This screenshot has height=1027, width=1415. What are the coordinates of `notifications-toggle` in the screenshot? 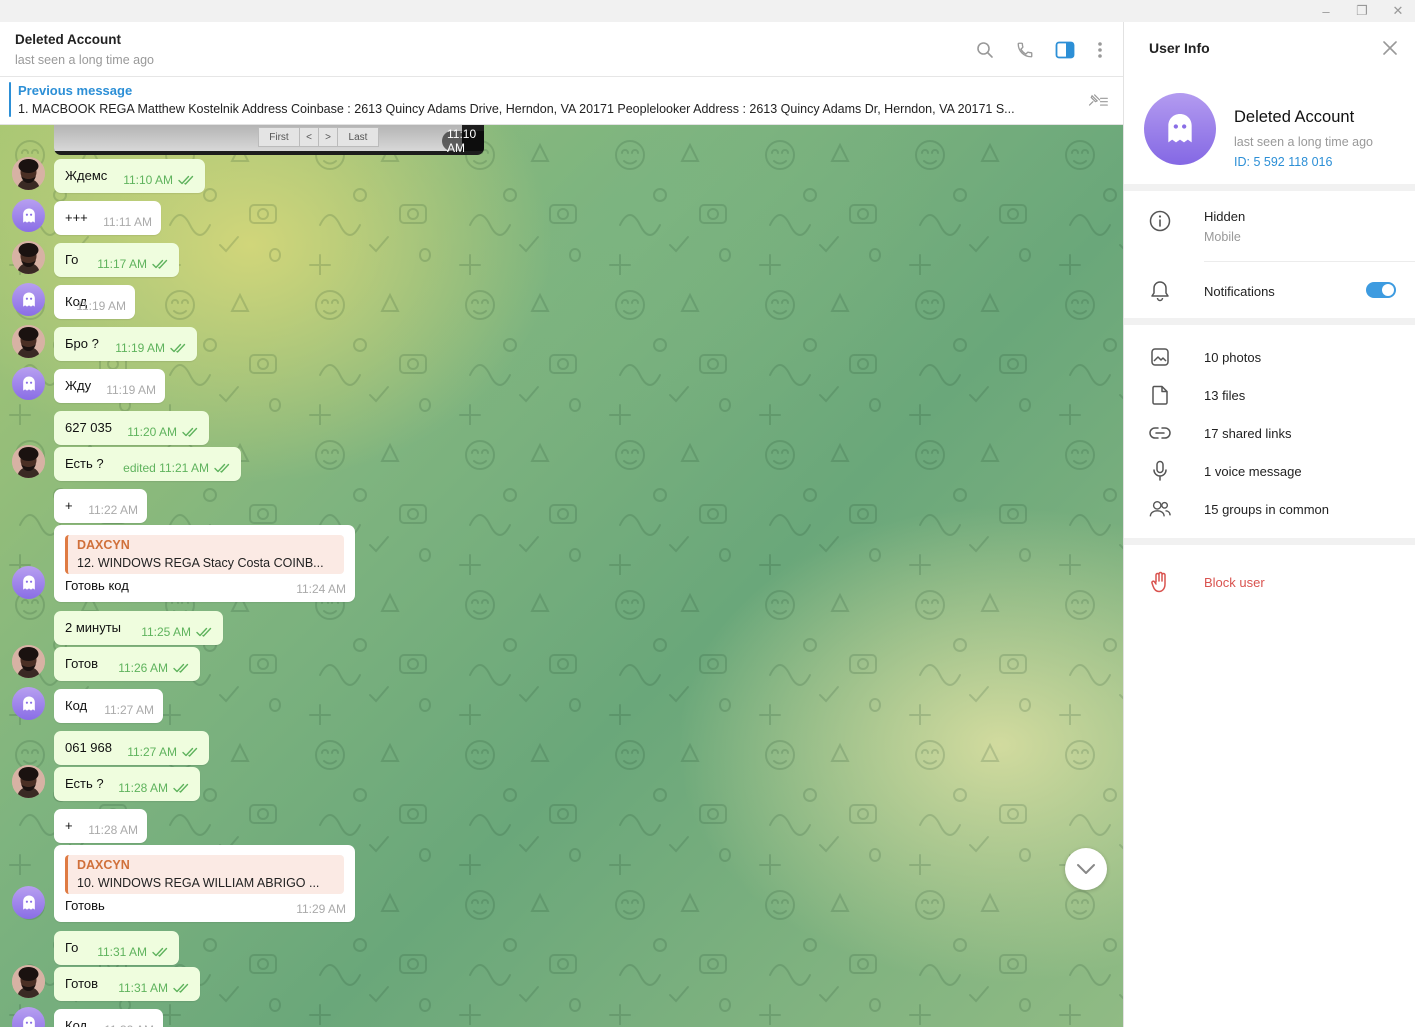 It's located at (1381, 290).